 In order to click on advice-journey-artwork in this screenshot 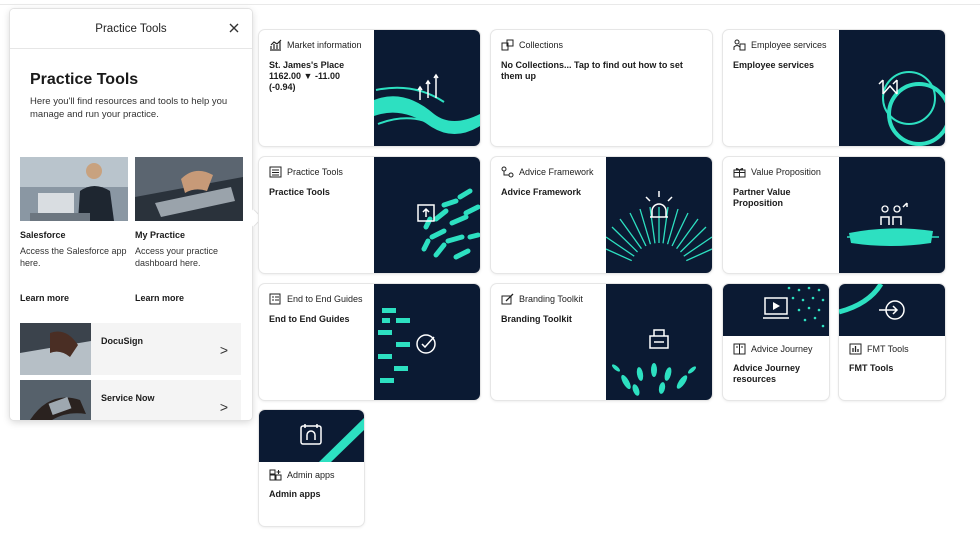, I will do `click(776, 310)`.